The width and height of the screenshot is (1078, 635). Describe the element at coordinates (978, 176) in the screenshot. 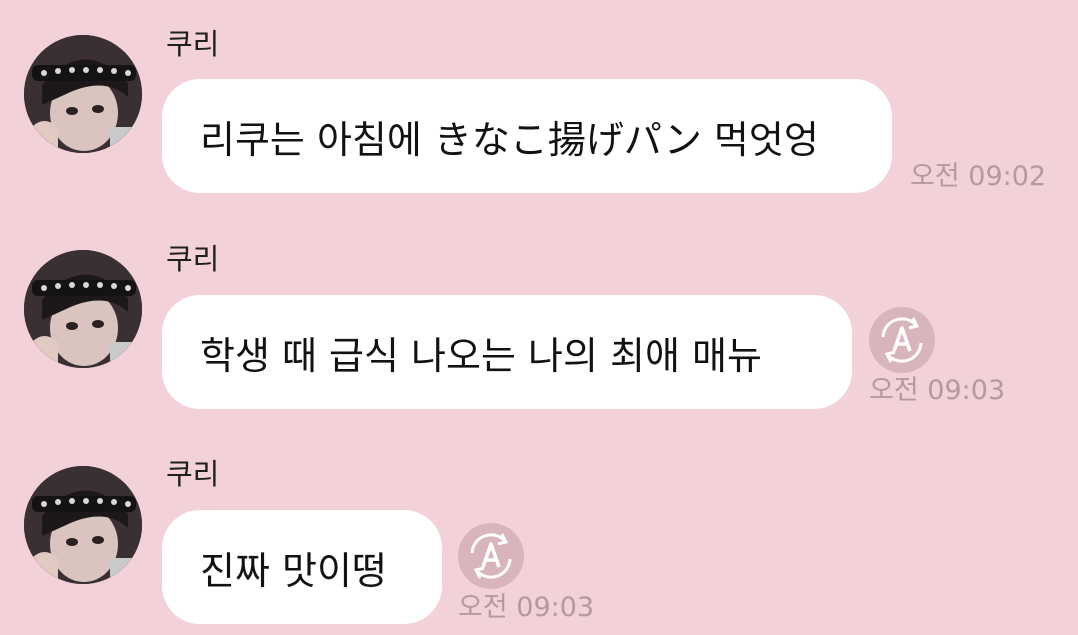

I see `message-timestamp: 오전 09:02` at that location.